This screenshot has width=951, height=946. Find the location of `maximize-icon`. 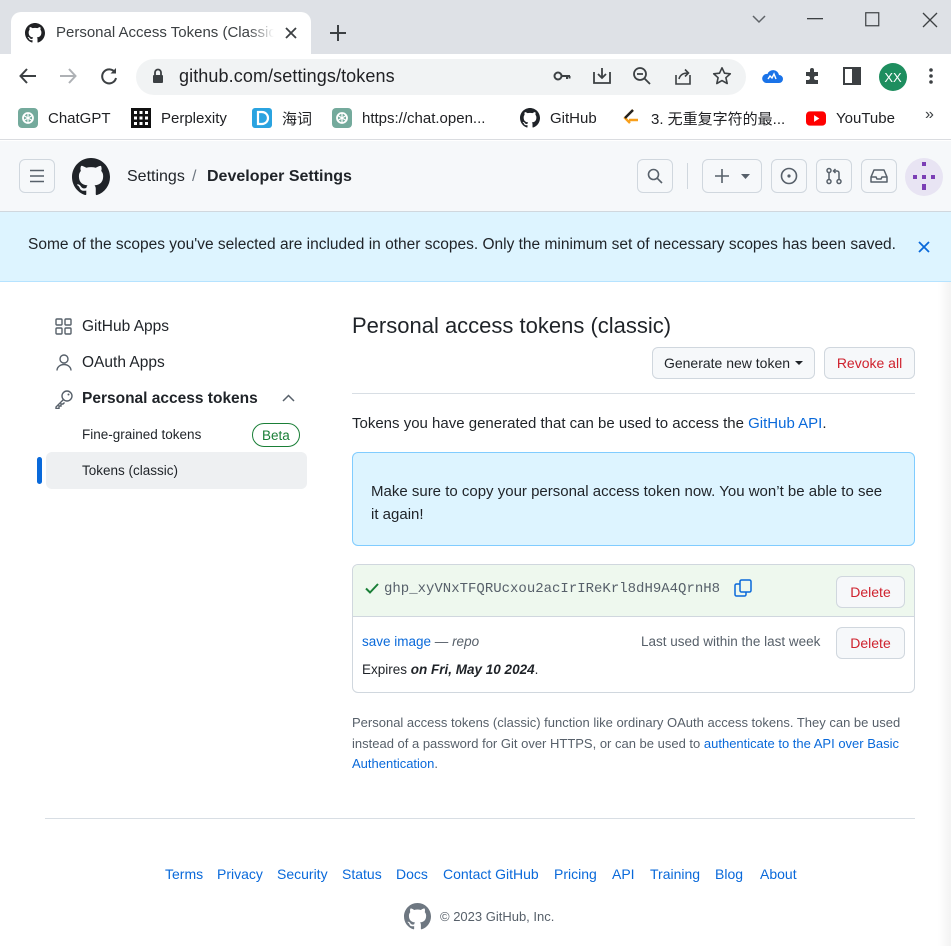

maximize-icon is located at coordinates (872, 19).